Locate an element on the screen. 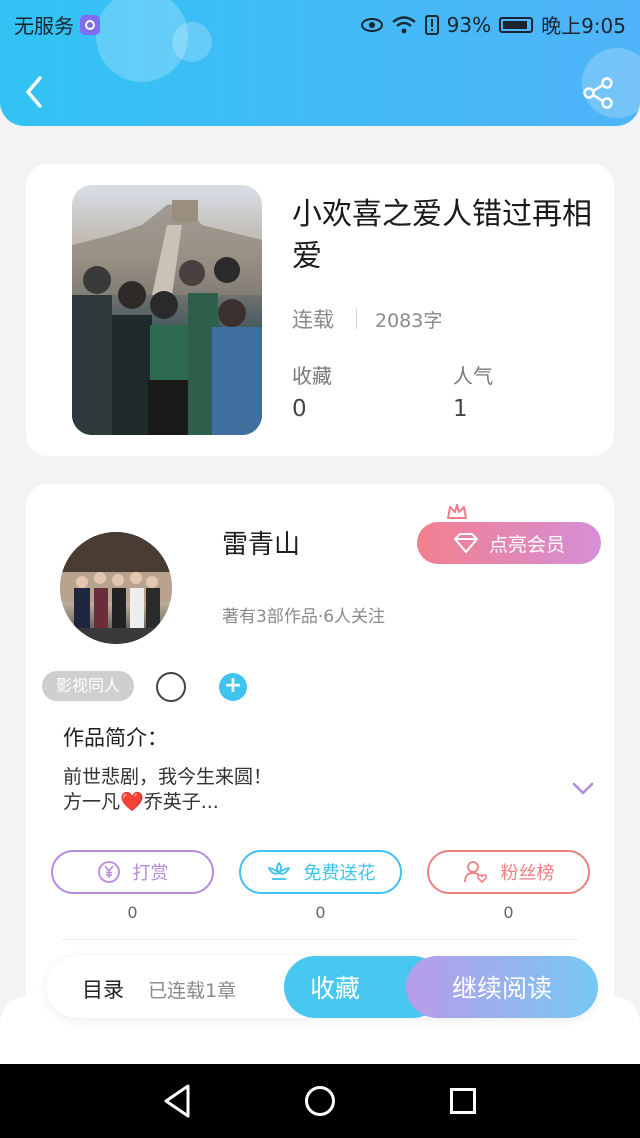 The height and width of the screenshot is (1138, 640). add-tag-button: + is located at coordinates (233, 687).